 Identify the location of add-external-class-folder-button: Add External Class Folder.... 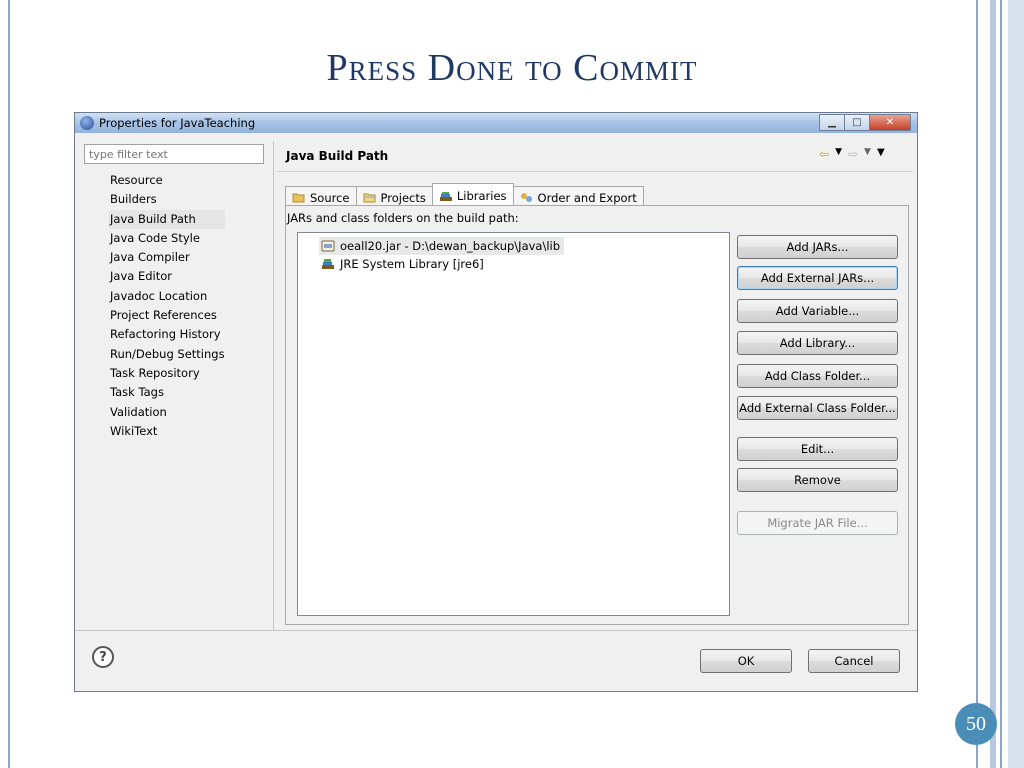
(817, 408).